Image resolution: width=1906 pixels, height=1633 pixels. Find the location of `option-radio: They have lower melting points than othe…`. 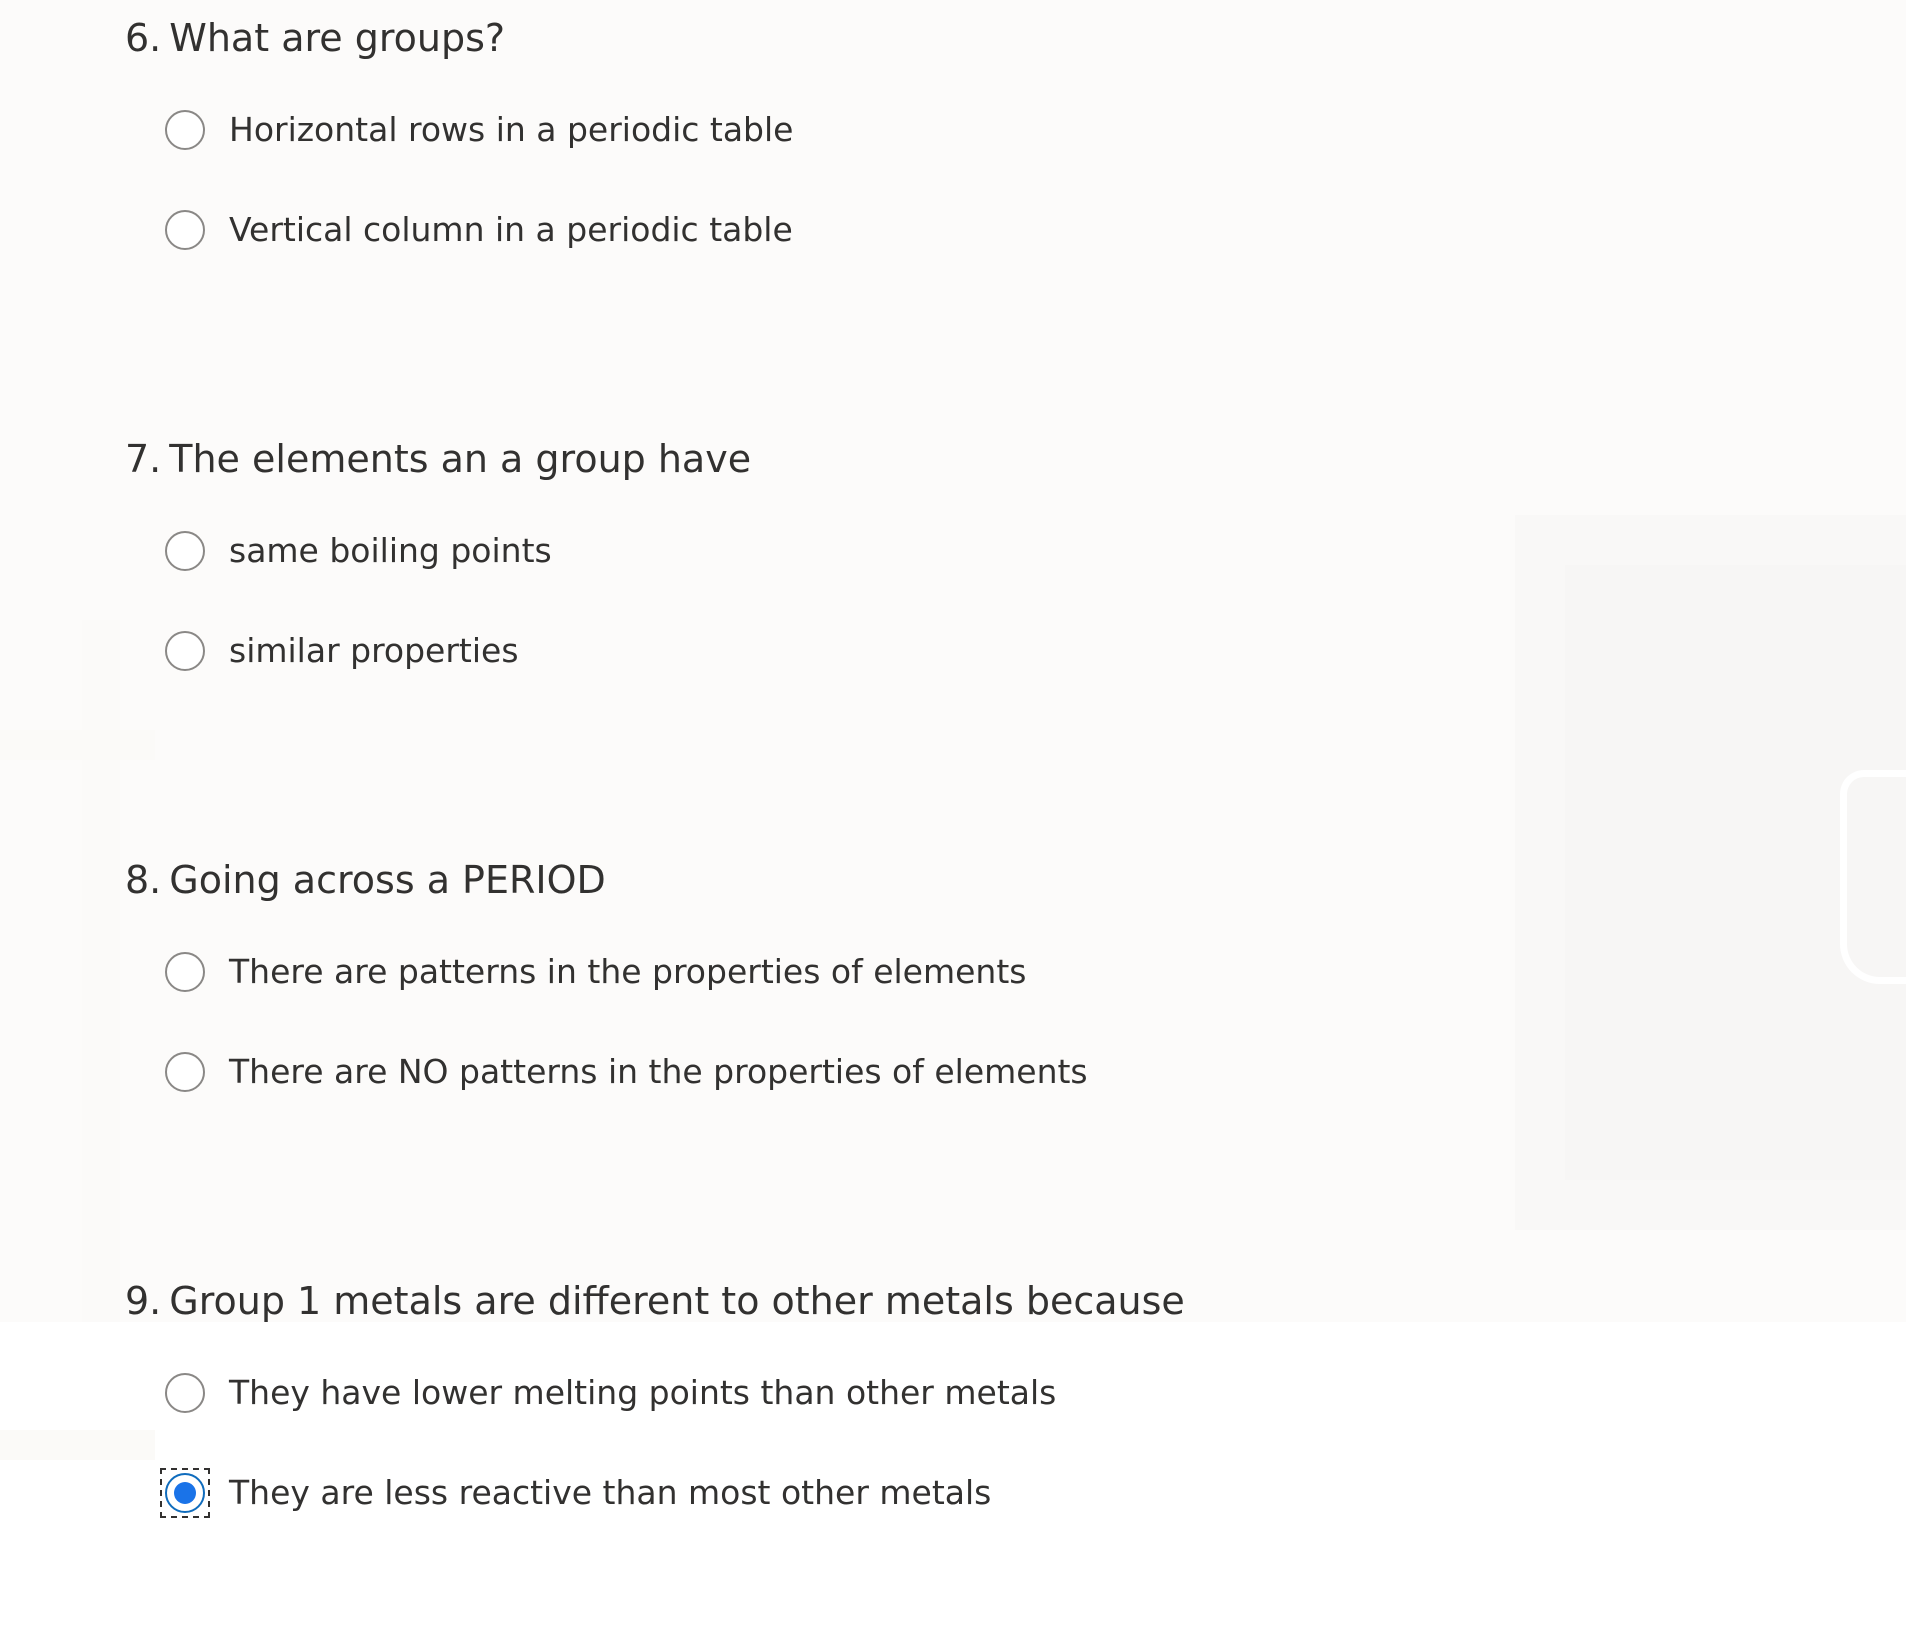

option-radio: They have lower melting points than othe… is located at coordinates (610, 1393).